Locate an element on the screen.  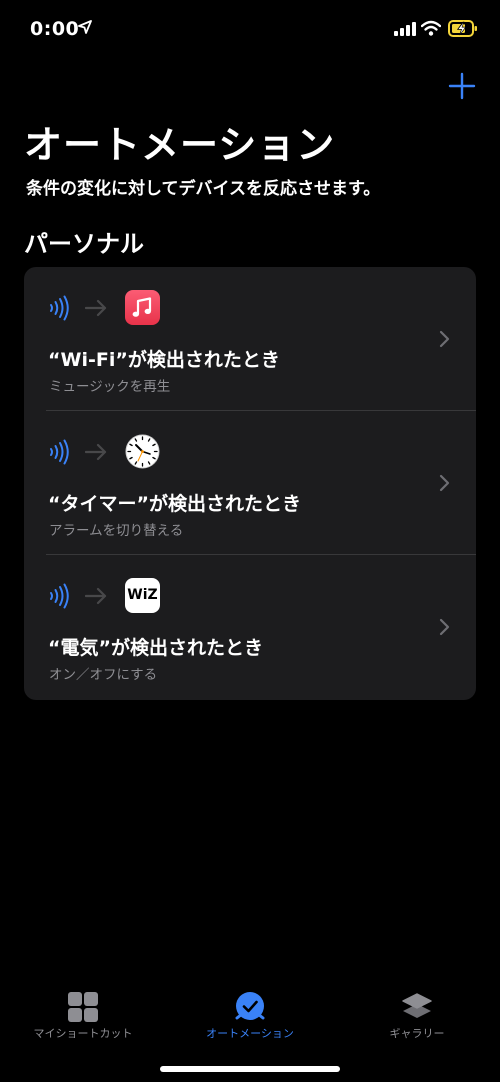
location-arrow-icon is located at coordinates (85, 27).